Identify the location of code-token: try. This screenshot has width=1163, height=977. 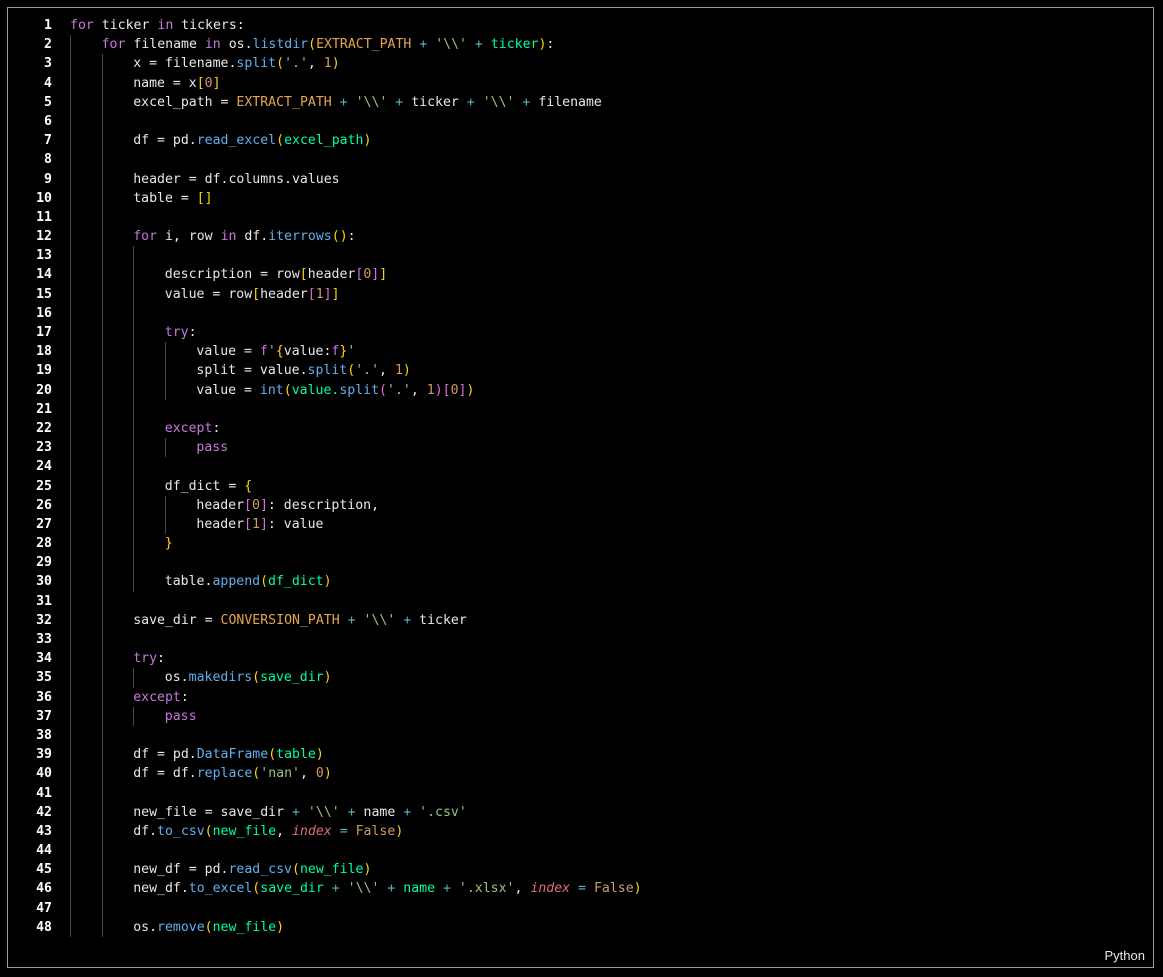
(145, 659).